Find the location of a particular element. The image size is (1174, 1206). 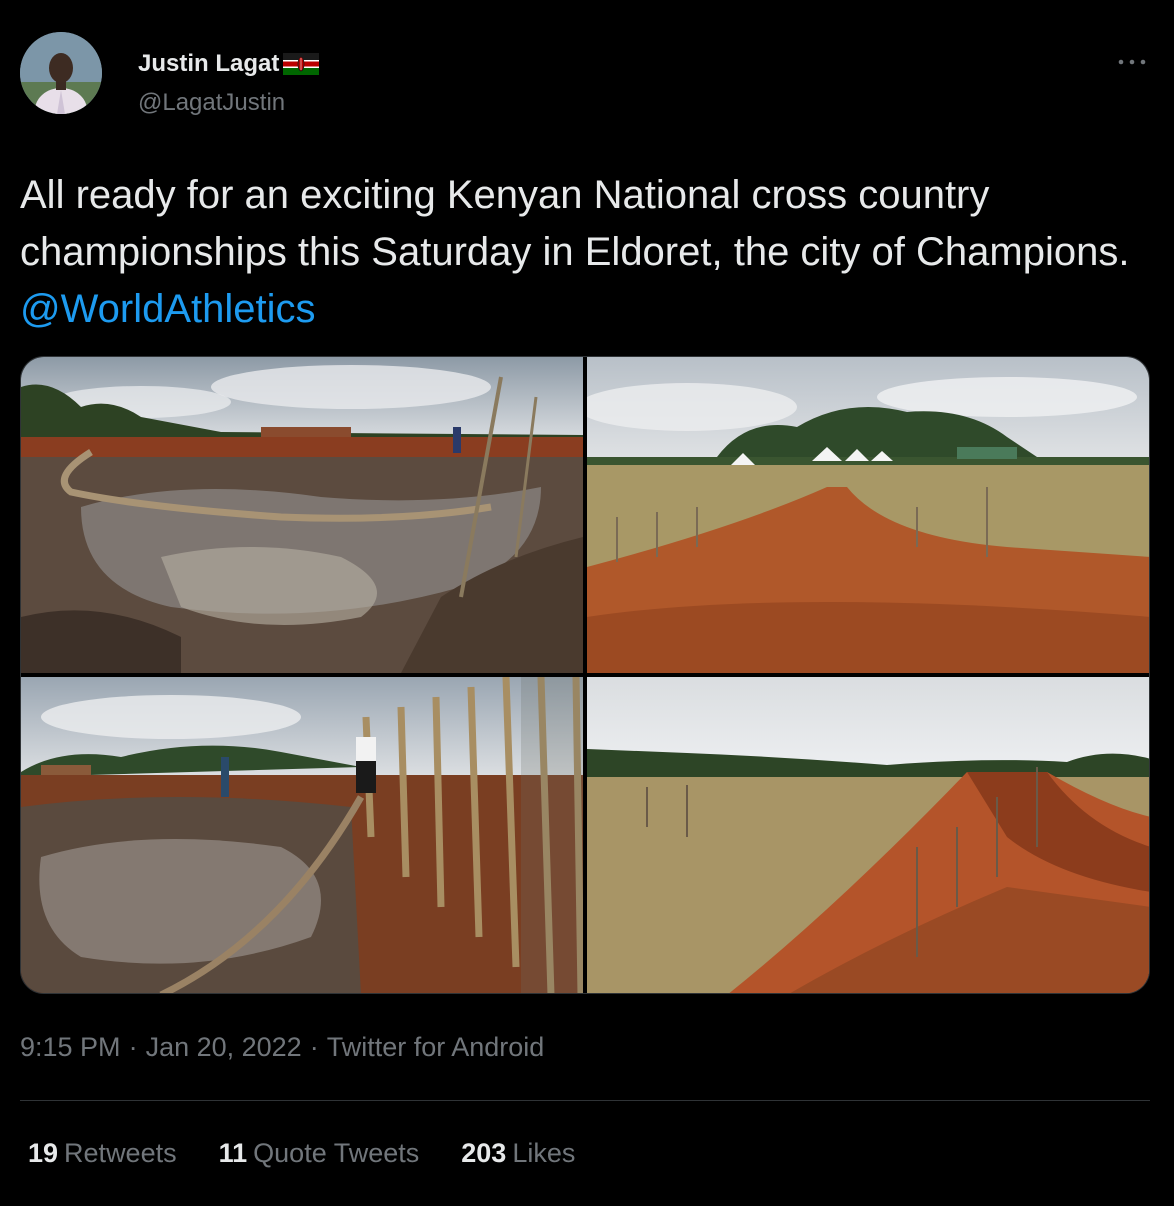

likes-label: Likes is located at coordinates (544, 1153).